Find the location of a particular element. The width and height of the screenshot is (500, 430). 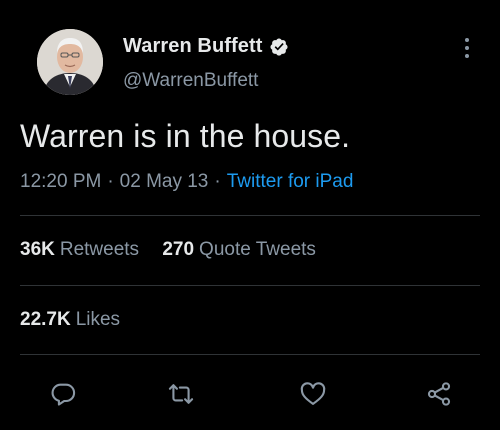

heart-icon is located at coordinates (313, 393).